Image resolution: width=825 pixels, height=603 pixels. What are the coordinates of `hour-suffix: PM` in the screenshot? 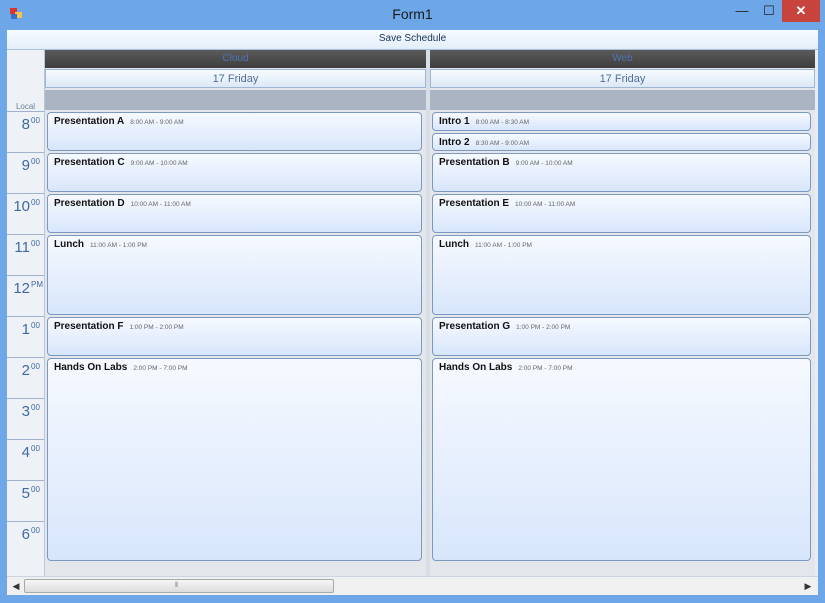 It's located at (37, 284).